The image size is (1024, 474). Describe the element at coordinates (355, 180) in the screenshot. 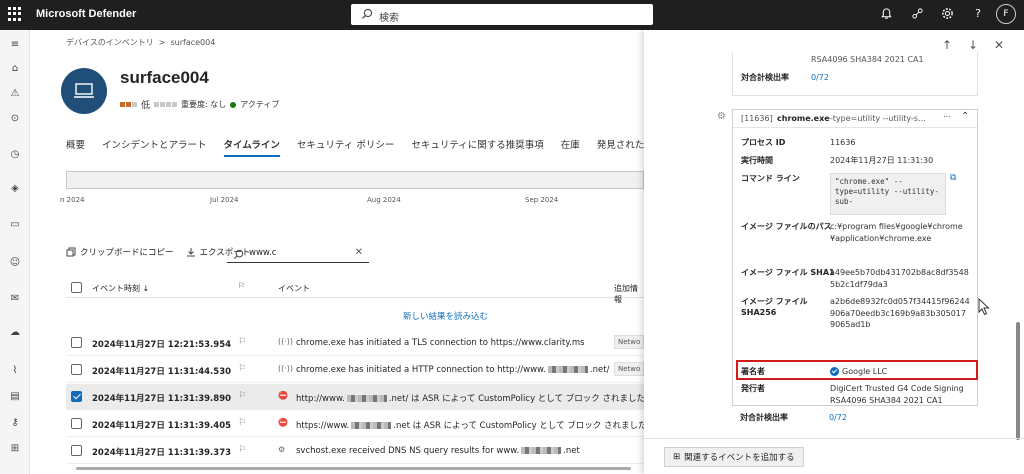

I see `timeline-range-bar` at that location.